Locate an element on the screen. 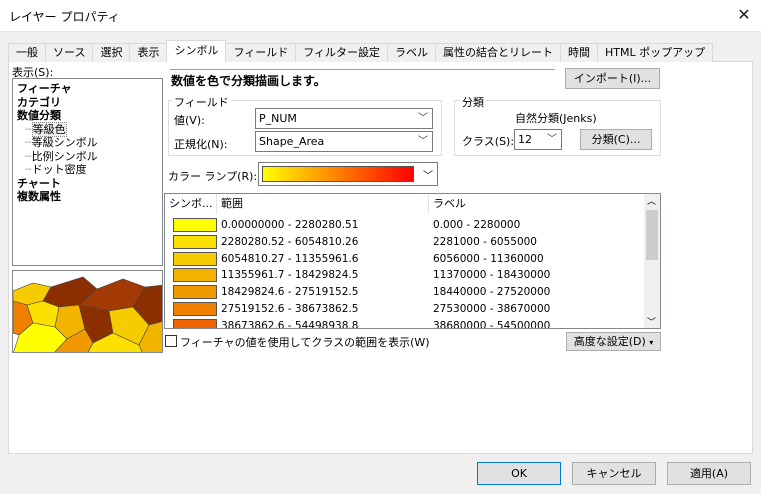  column-header-range: 範囲 is located at coordinates (323, 204).